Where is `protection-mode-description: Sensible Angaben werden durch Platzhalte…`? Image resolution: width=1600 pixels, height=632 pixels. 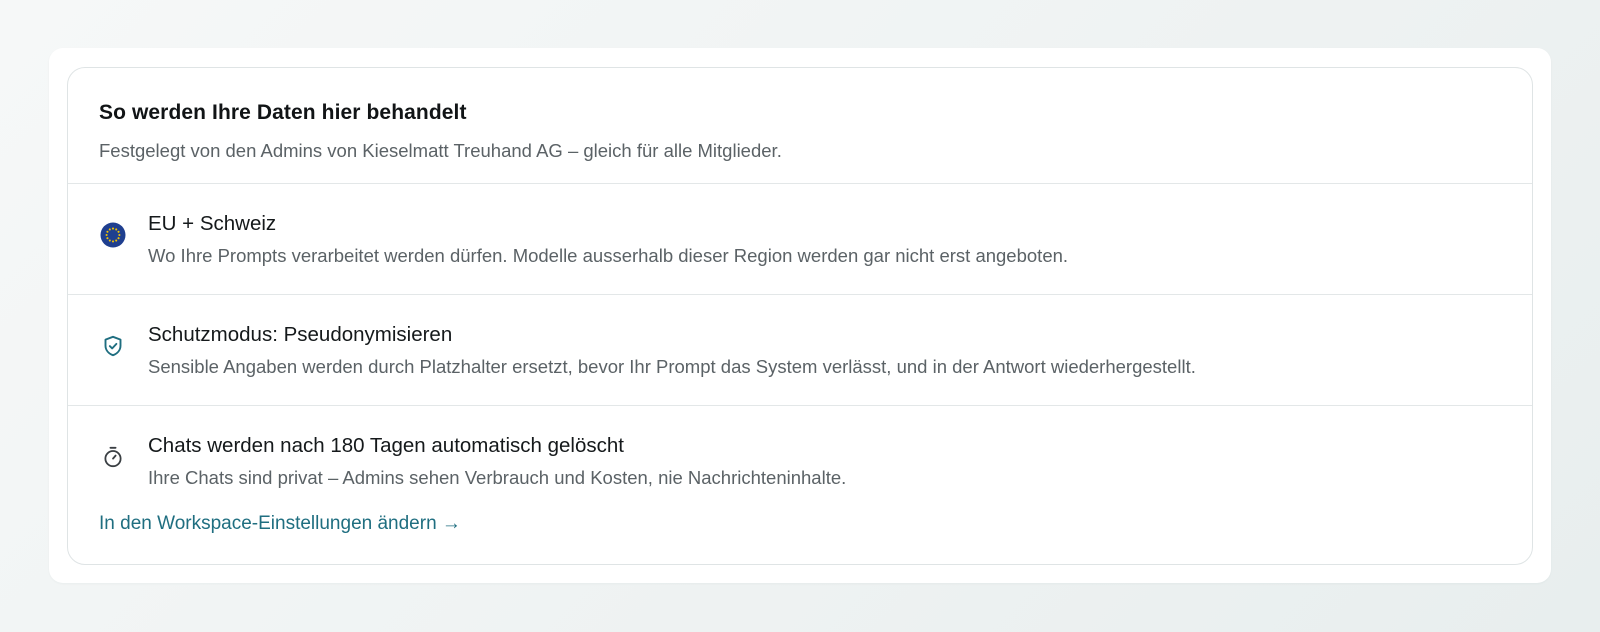 protection-mode-description: Sensible Angaben werden durch Platzhalte… is located at coordinates (672, 366).